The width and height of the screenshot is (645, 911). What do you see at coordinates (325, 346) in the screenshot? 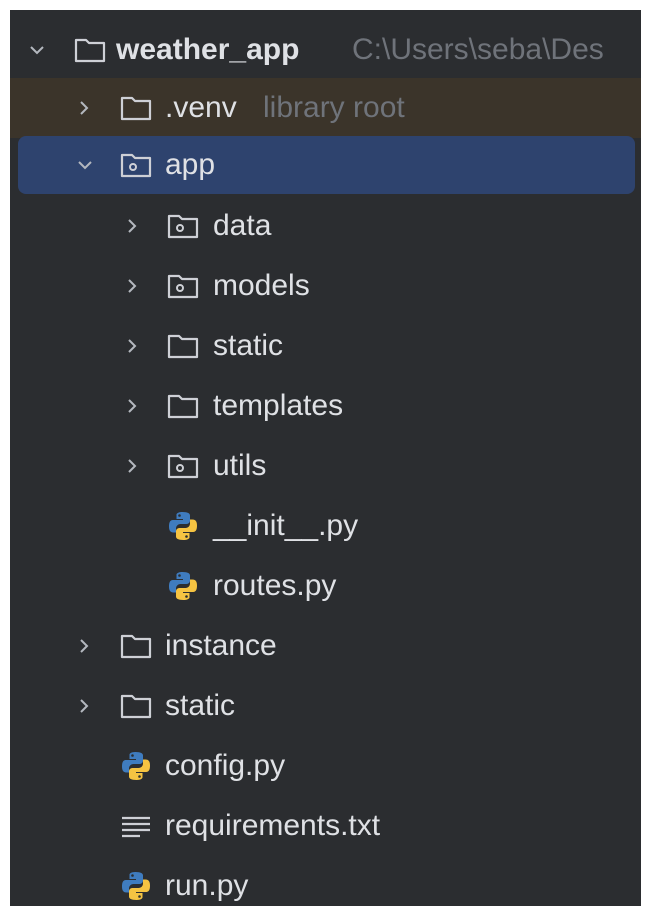
I see `tree-row-app-static: static` at bounding box center [325, 346].